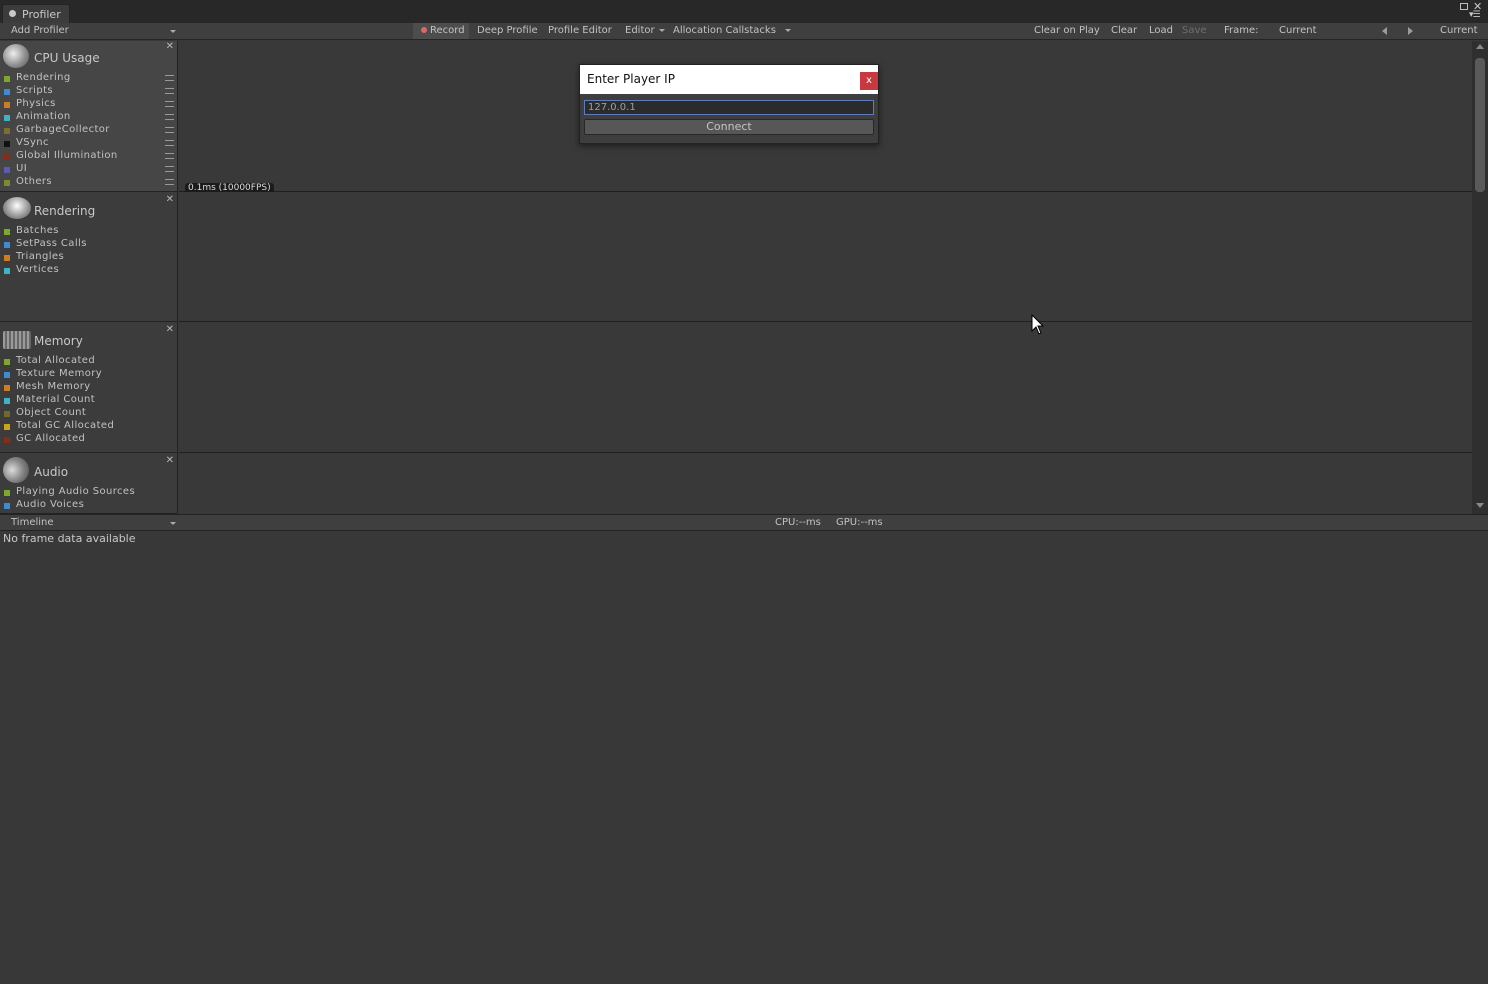  I want to click on dialog-close-button: x, so click(869, 81).